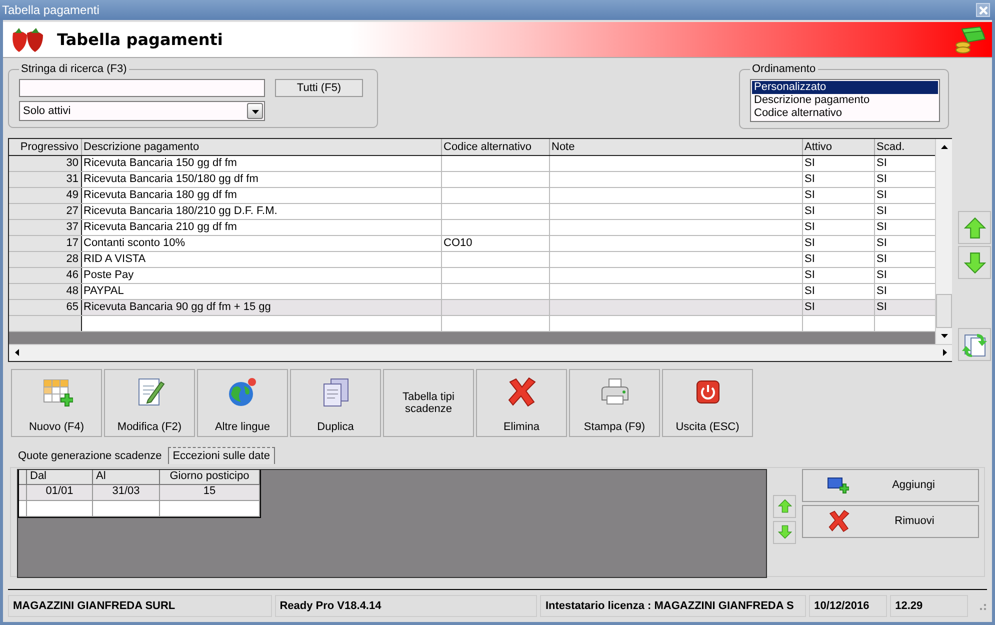  Describe the element at coordinates (210, 477) in the screenshot. I see `column-header: Giorno posticipo` at that location.